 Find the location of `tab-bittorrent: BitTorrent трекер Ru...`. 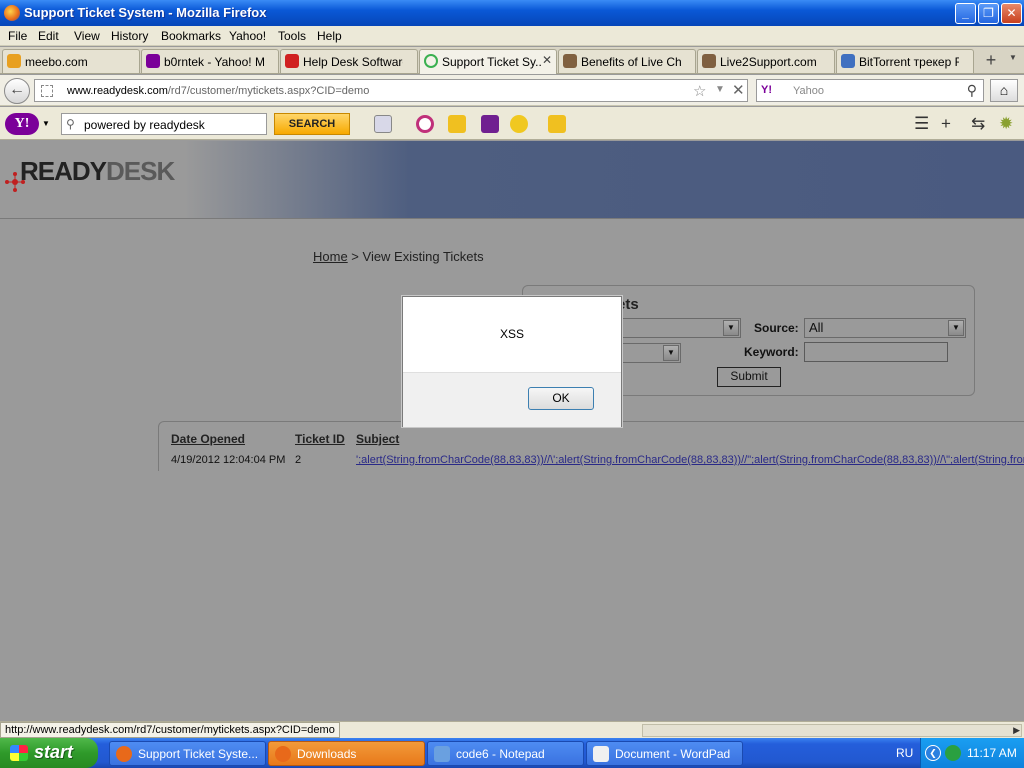

tab-bittorrent: BitTorrent трекер Ru... is located at coordinates (905, 61).